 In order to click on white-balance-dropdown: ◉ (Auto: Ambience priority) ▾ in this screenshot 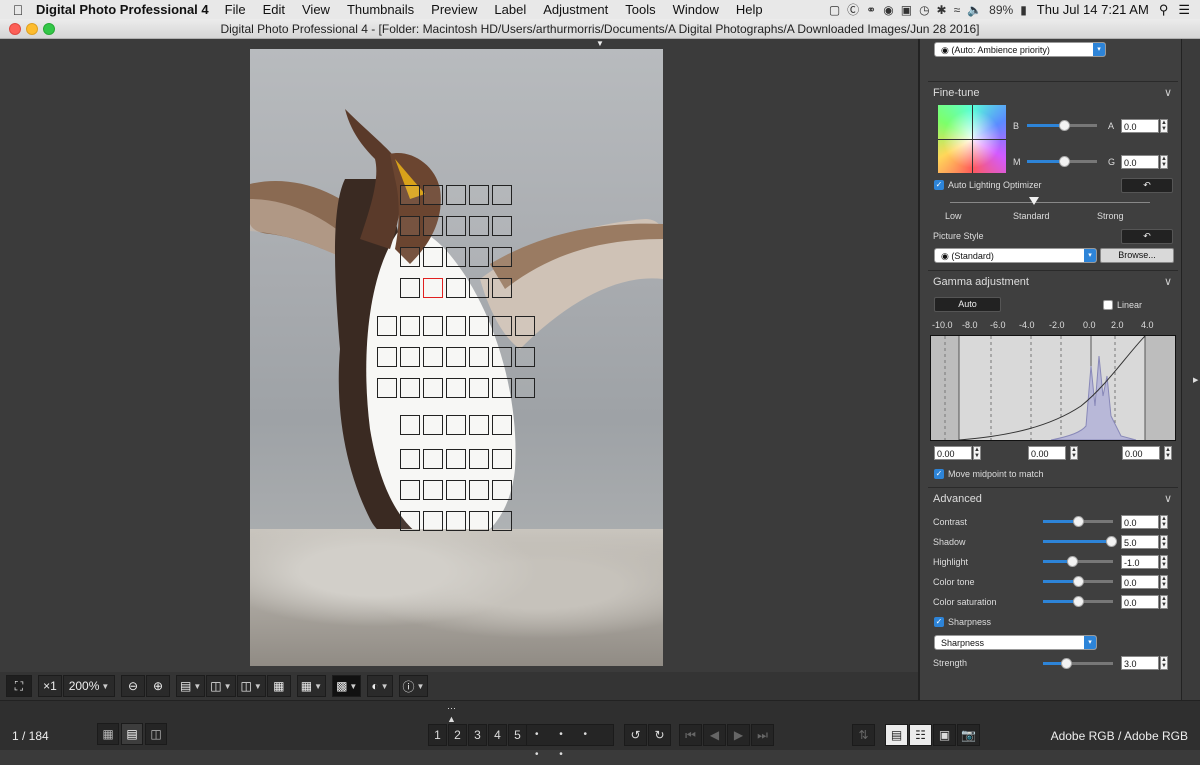, I will do `click(1020, 49)`.